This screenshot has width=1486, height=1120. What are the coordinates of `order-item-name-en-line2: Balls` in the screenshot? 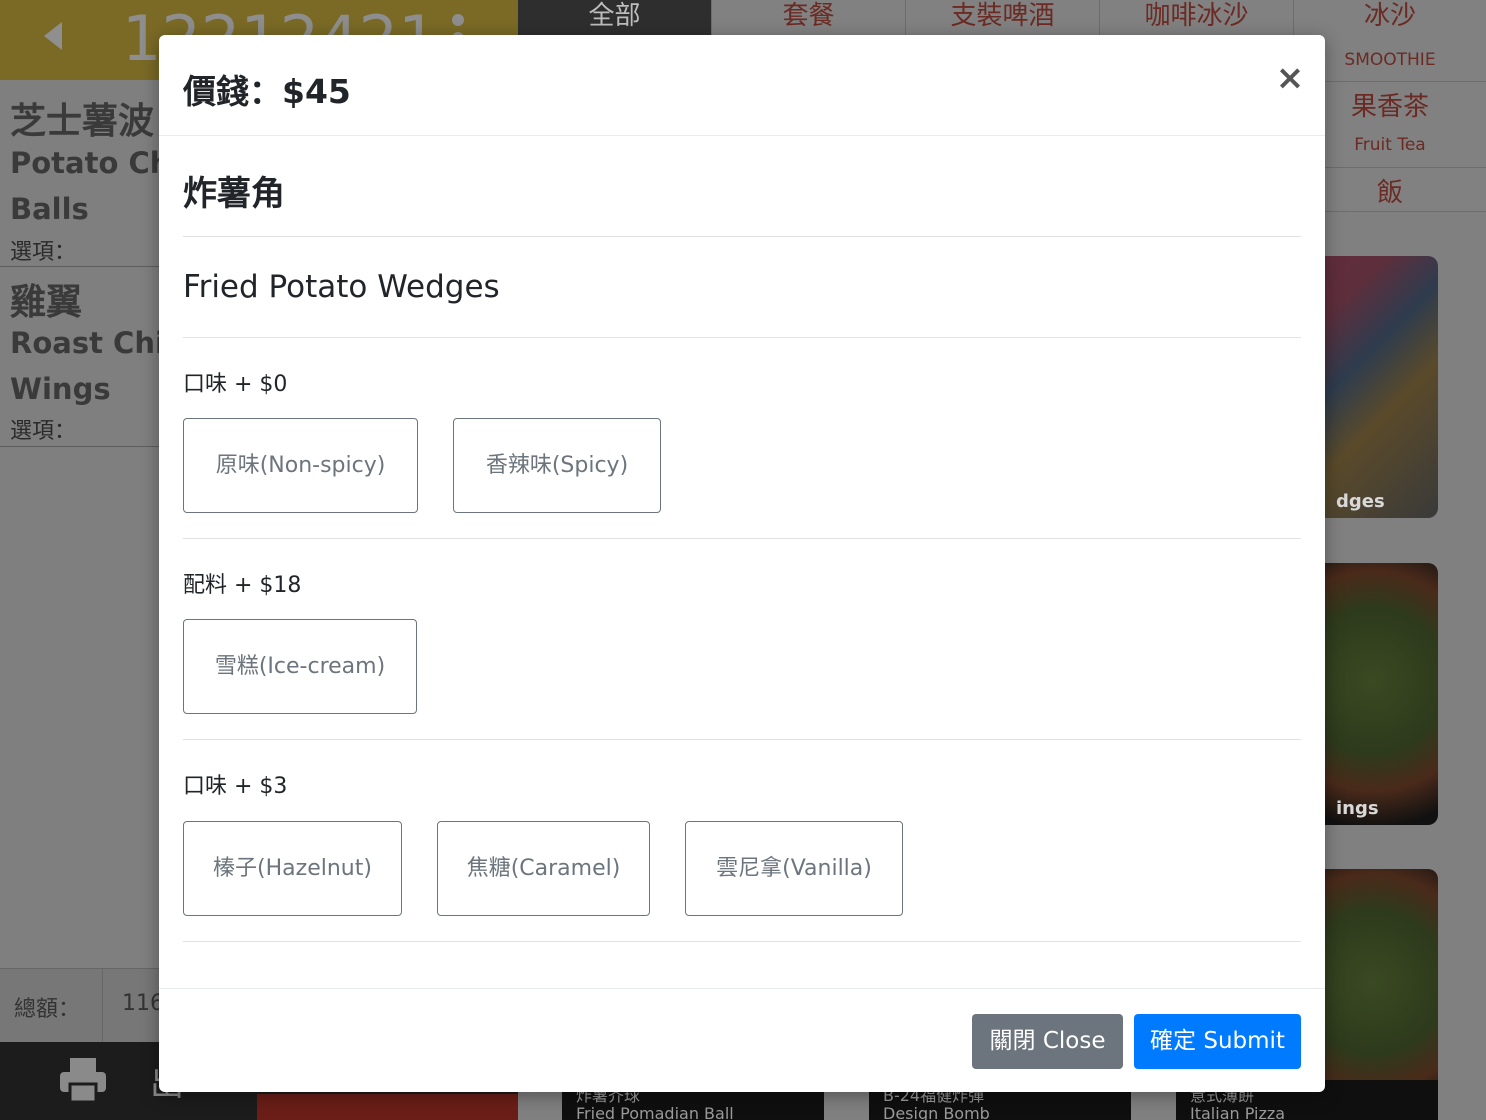 It's located at (49, 209).